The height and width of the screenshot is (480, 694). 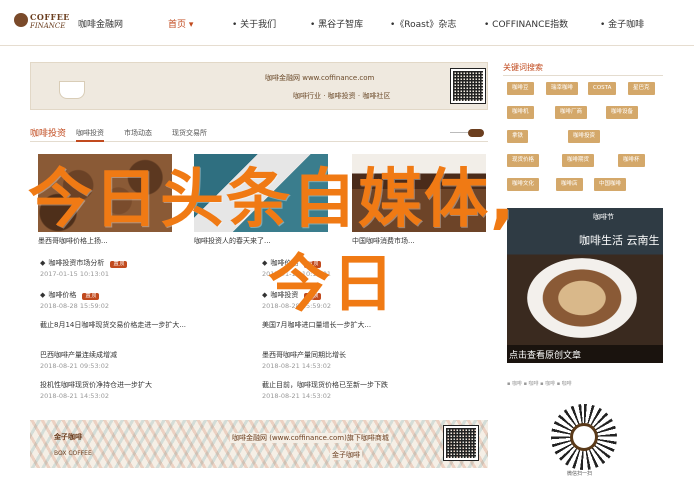 I want to click on list-item-date: 2017-01-15 10:13:01, so click(x=75, y=274).